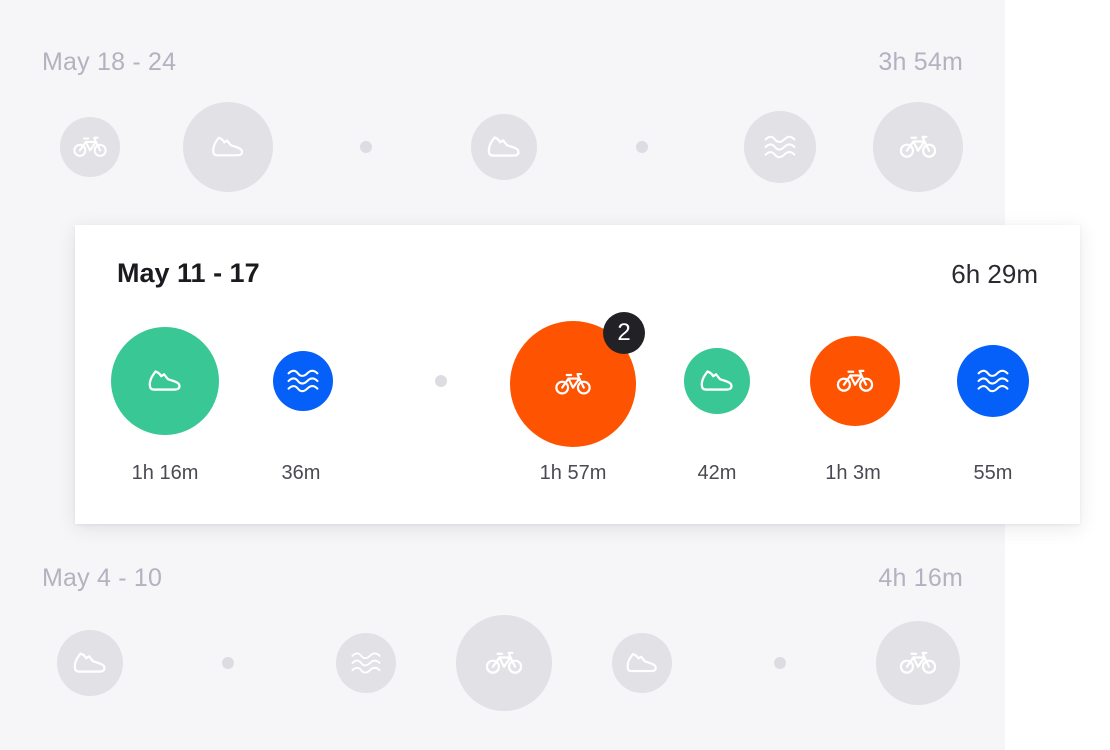 The height and width of the screenshot is (750, 1110). I want to click on activity-duration: 55m, so click(993, 473).